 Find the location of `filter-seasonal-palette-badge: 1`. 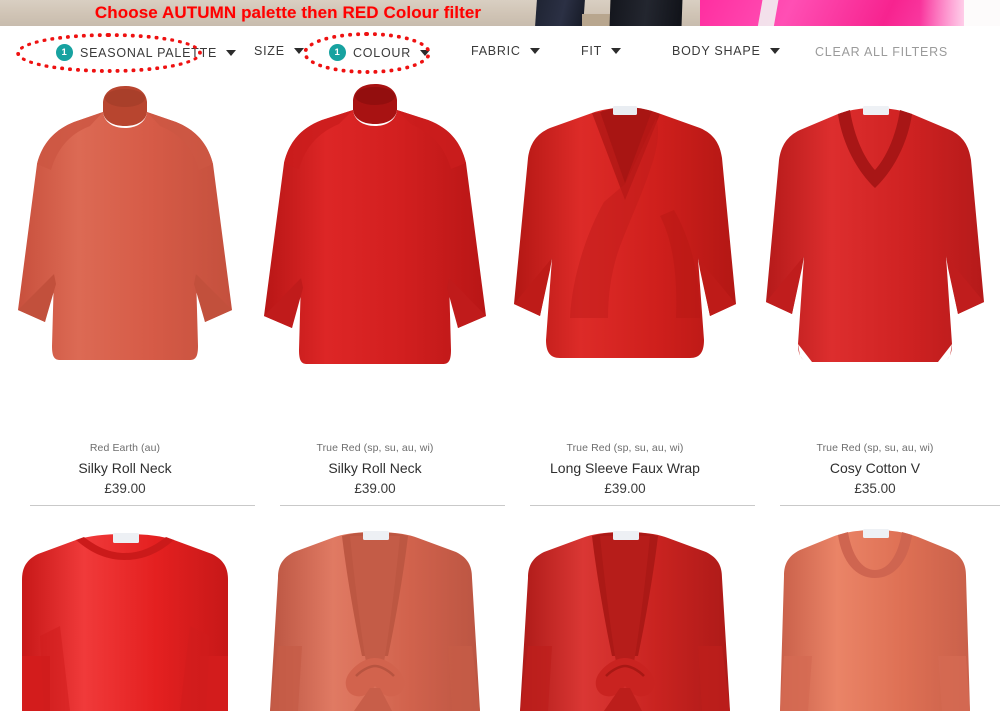

filter-seasonal-palette-badge: 1 is located at coordinates (64, 52).